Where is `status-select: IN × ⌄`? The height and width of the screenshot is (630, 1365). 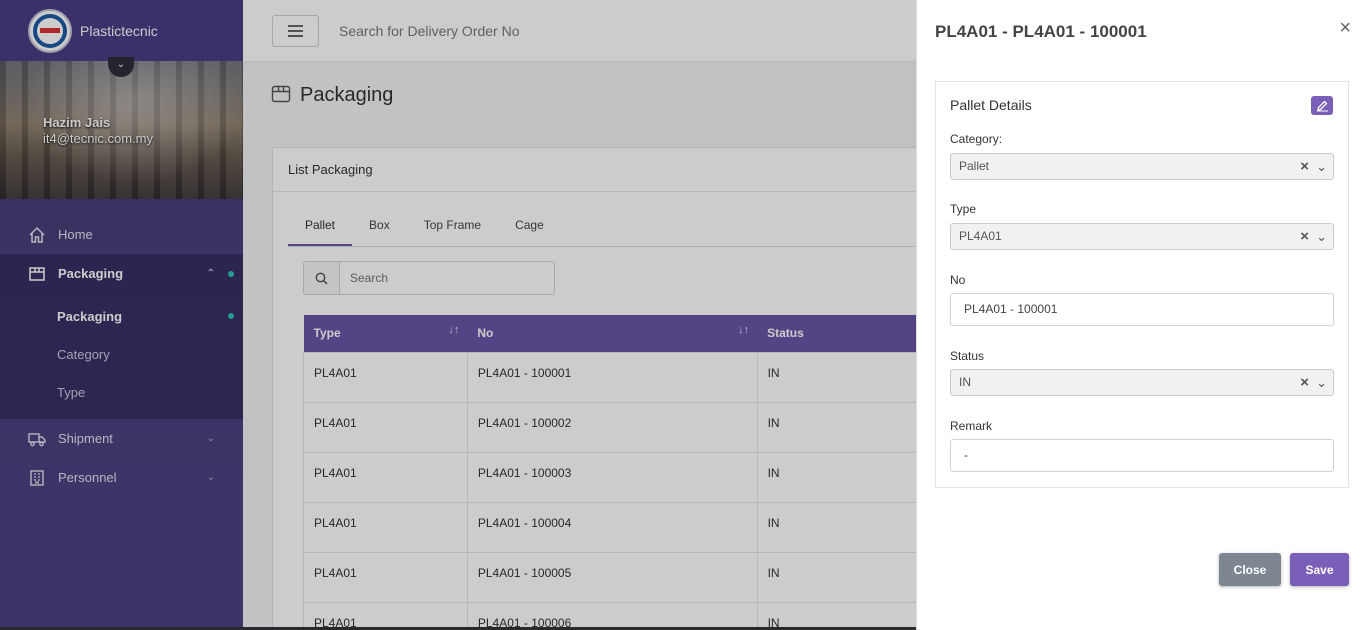
status-select: IN × ⌄ is located at coordinates (1142, 382).